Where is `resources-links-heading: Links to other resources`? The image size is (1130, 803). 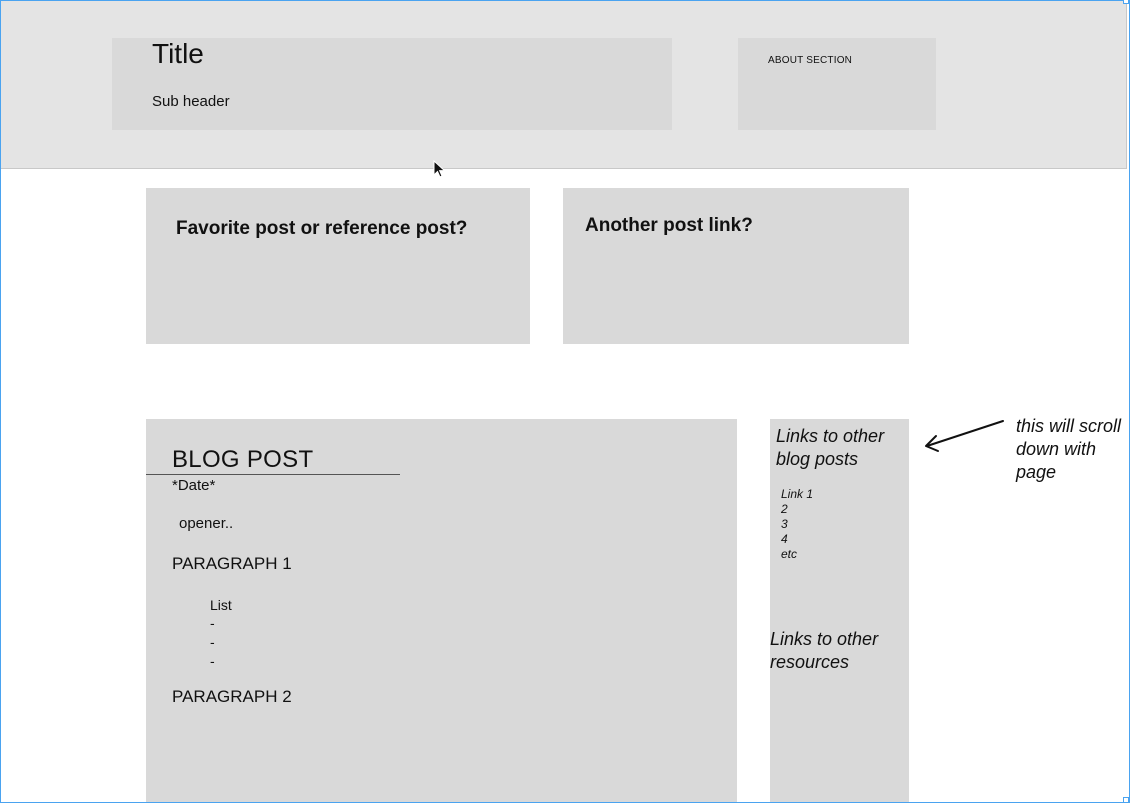 resources-links-heading: Links to other resources is located at coordinates (824, 650).